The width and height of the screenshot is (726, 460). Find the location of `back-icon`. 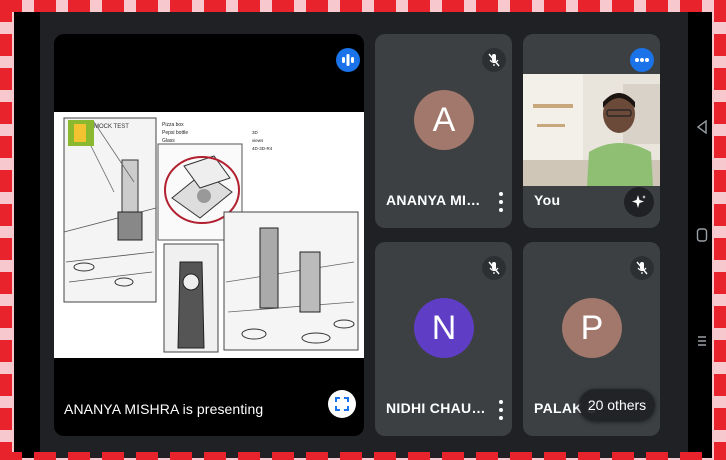

back-icon is located at coordinates (702, 127).